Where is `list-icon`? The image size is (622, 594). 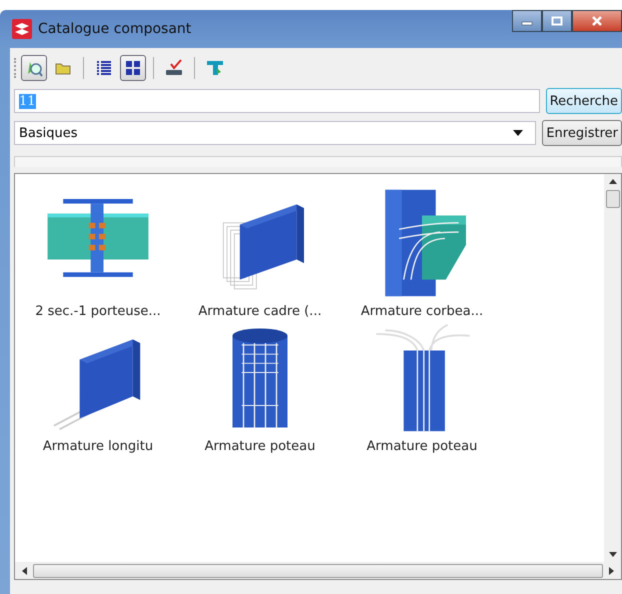 list-icon is located at coordinates (104, 68).